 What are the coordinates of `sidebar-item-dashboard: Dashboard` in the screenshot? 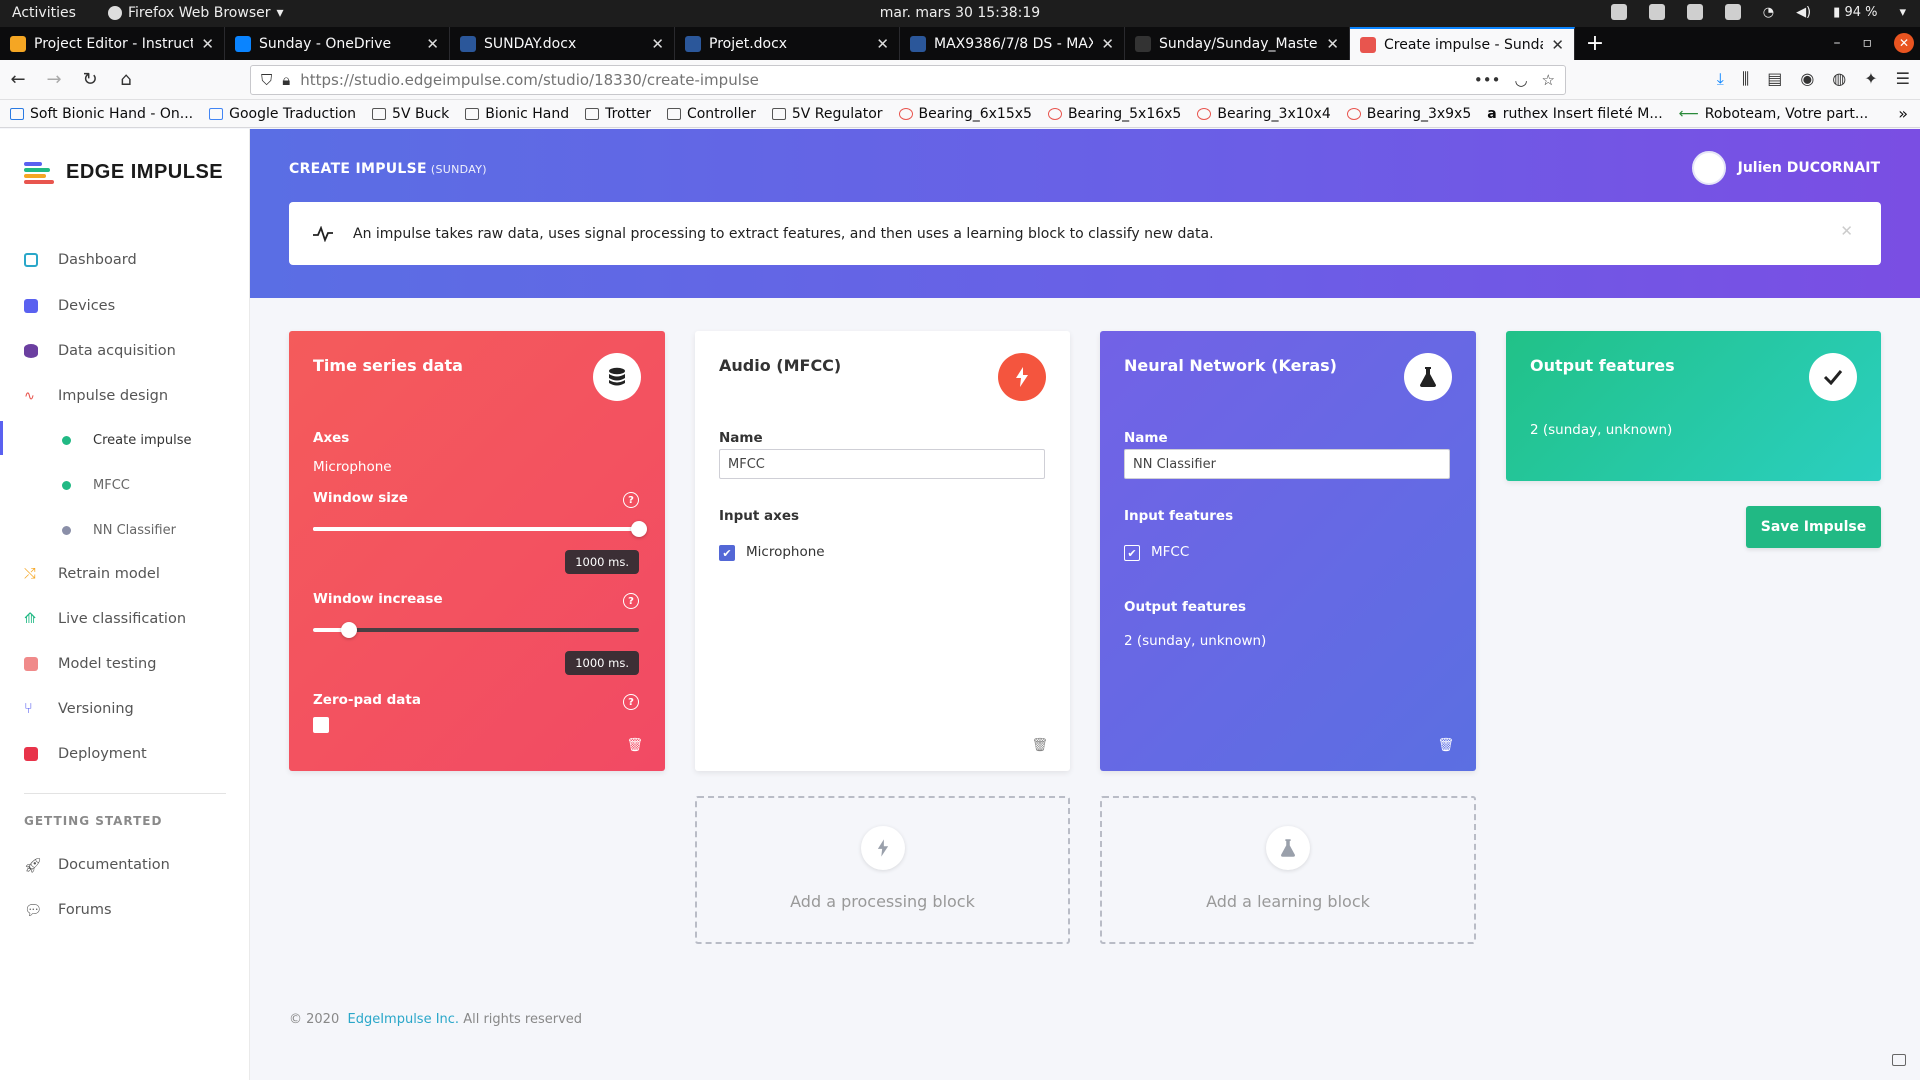 It's located at (125, 260).